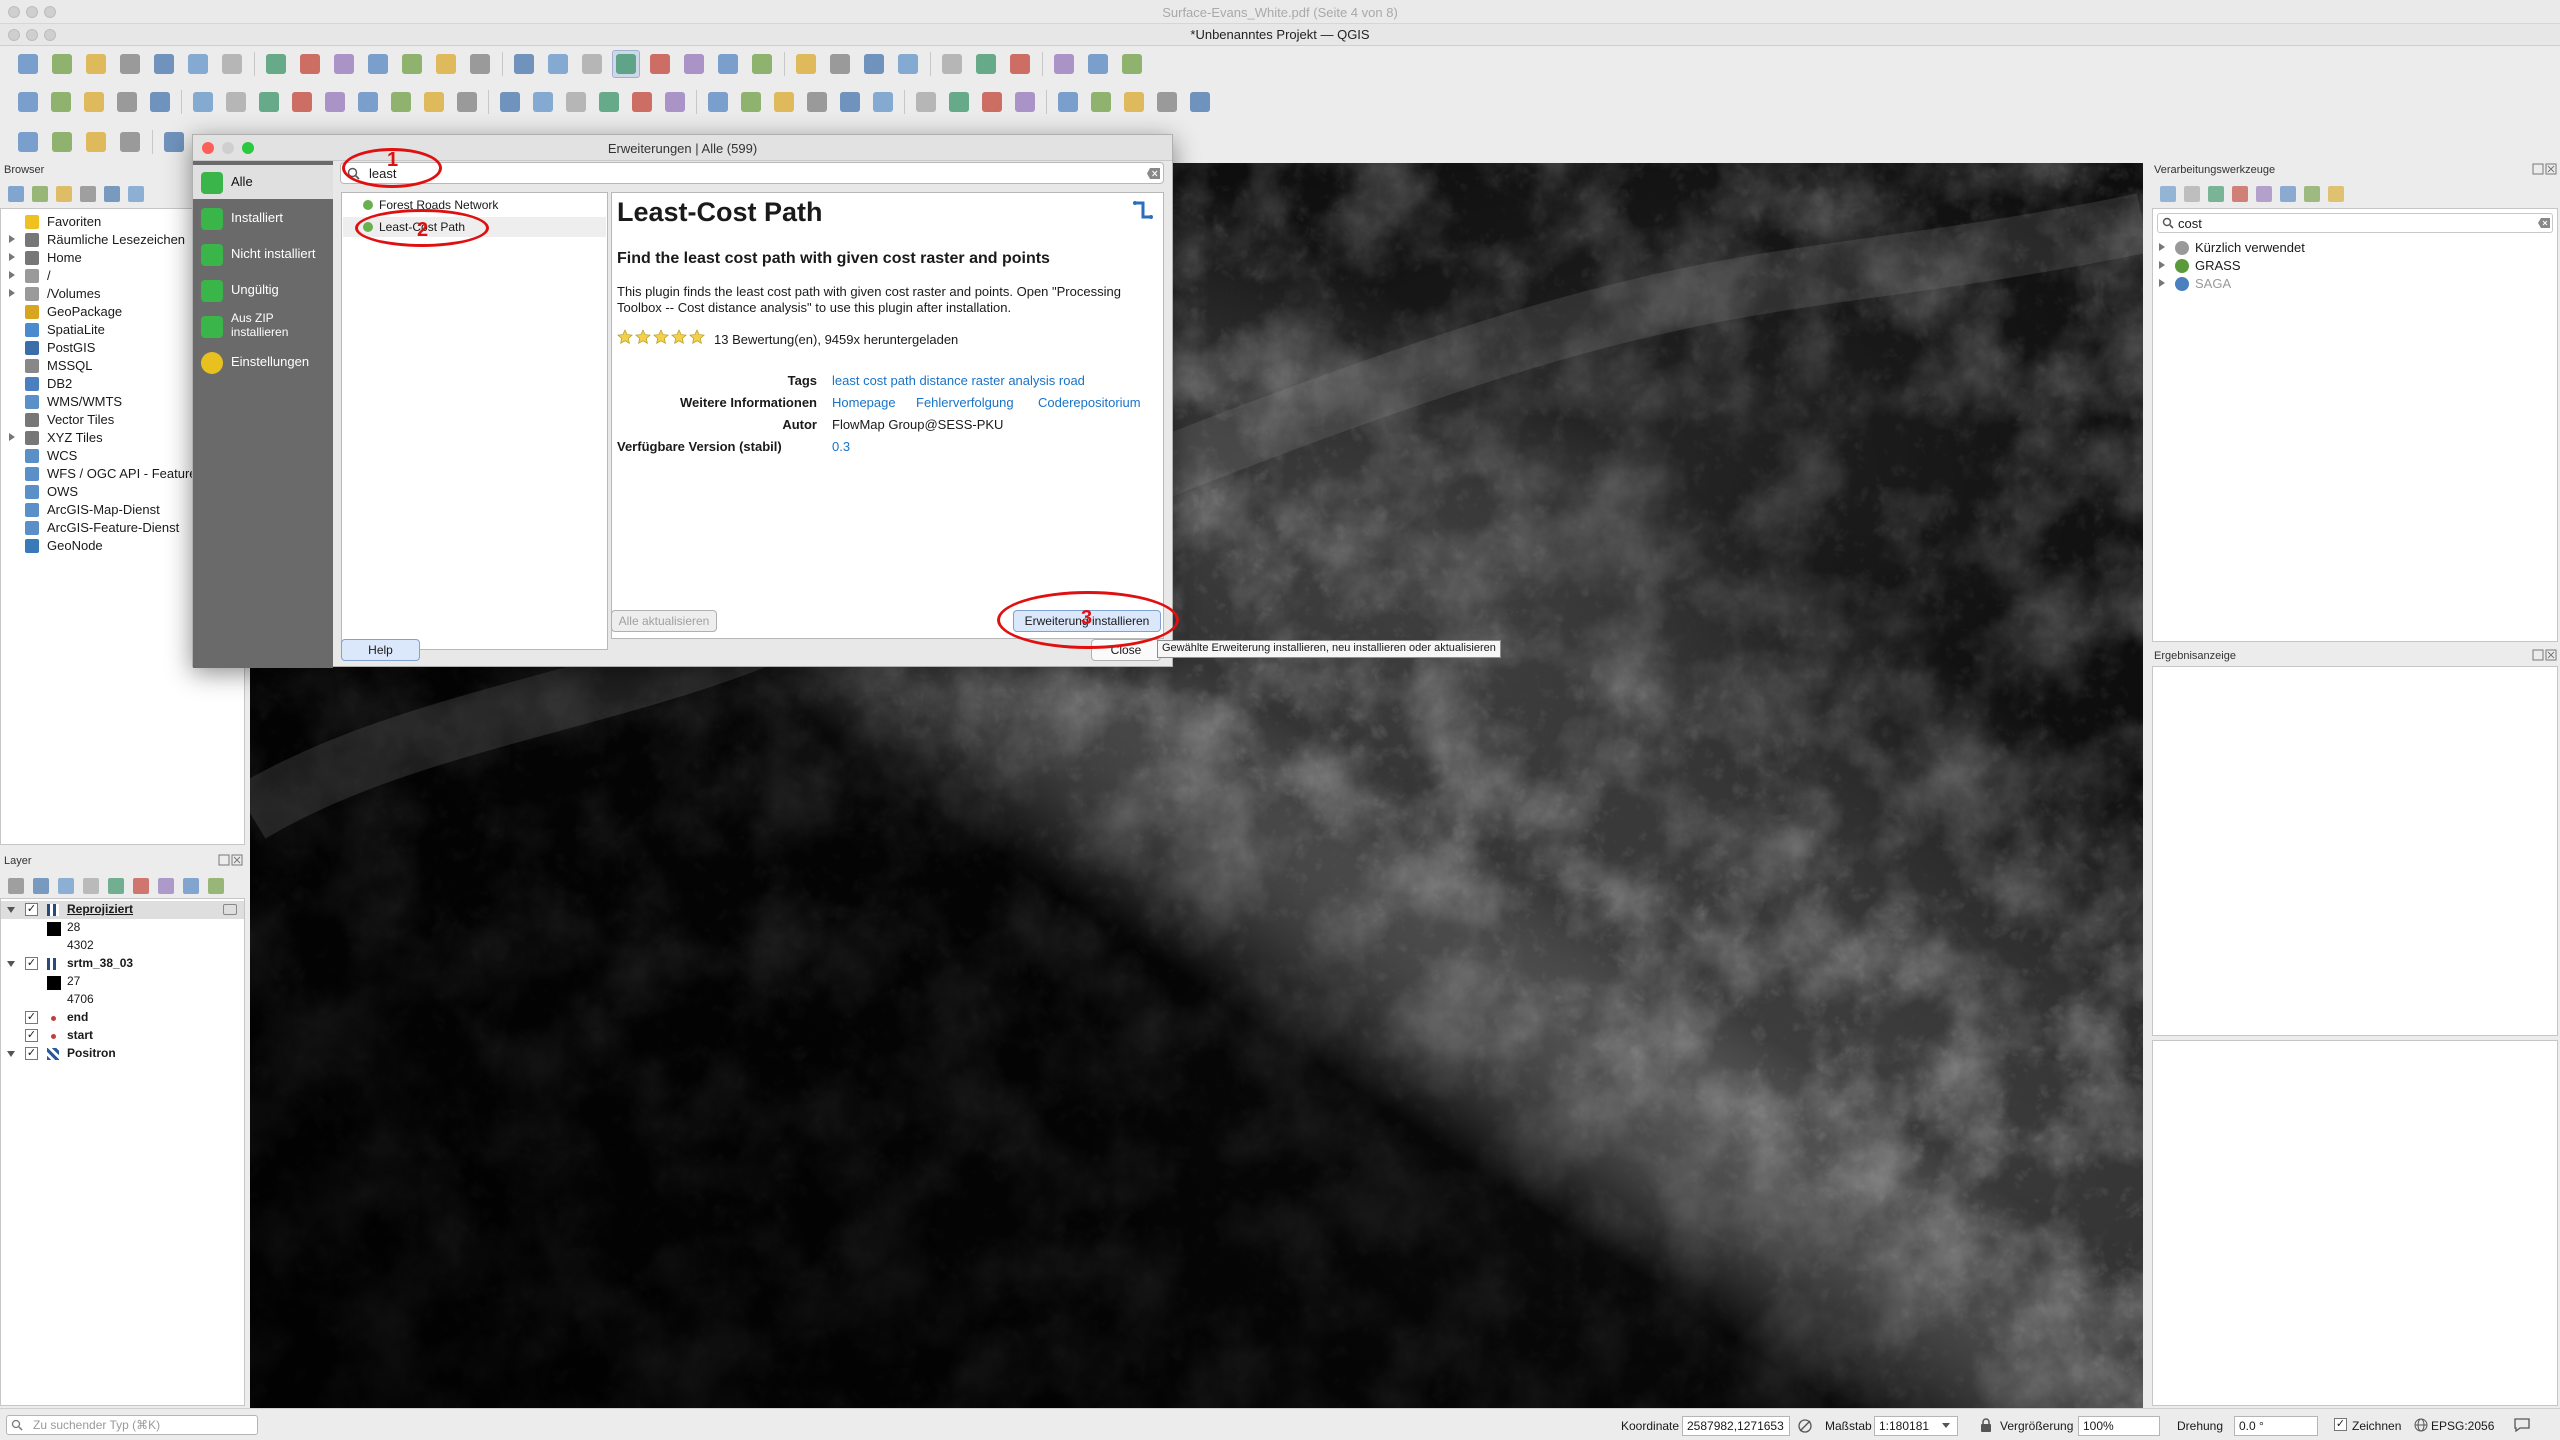 Image resolution: width=2560 pixels, height=1440 pixels. What do you see at coordinates (2522, 1425) in the screenshot?
I see `messages-icon` at bounding box center [2522, 1425].